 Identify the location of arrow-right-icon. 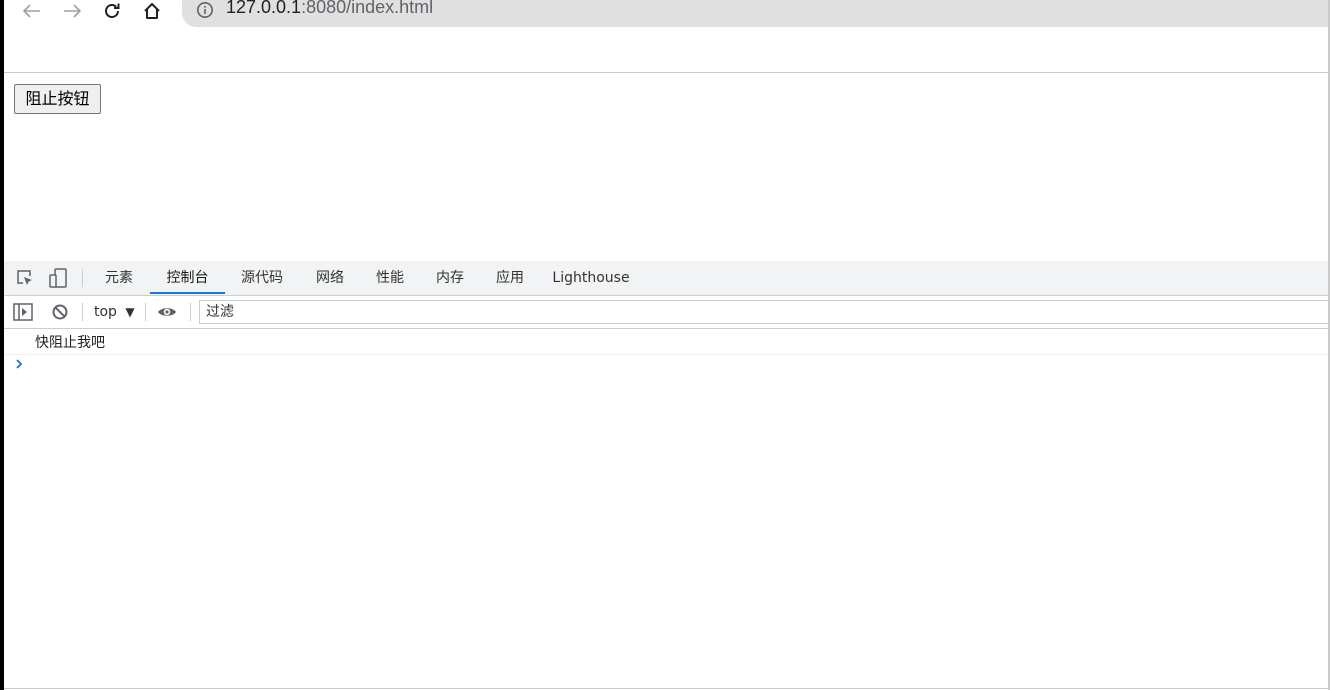
(72, 11).